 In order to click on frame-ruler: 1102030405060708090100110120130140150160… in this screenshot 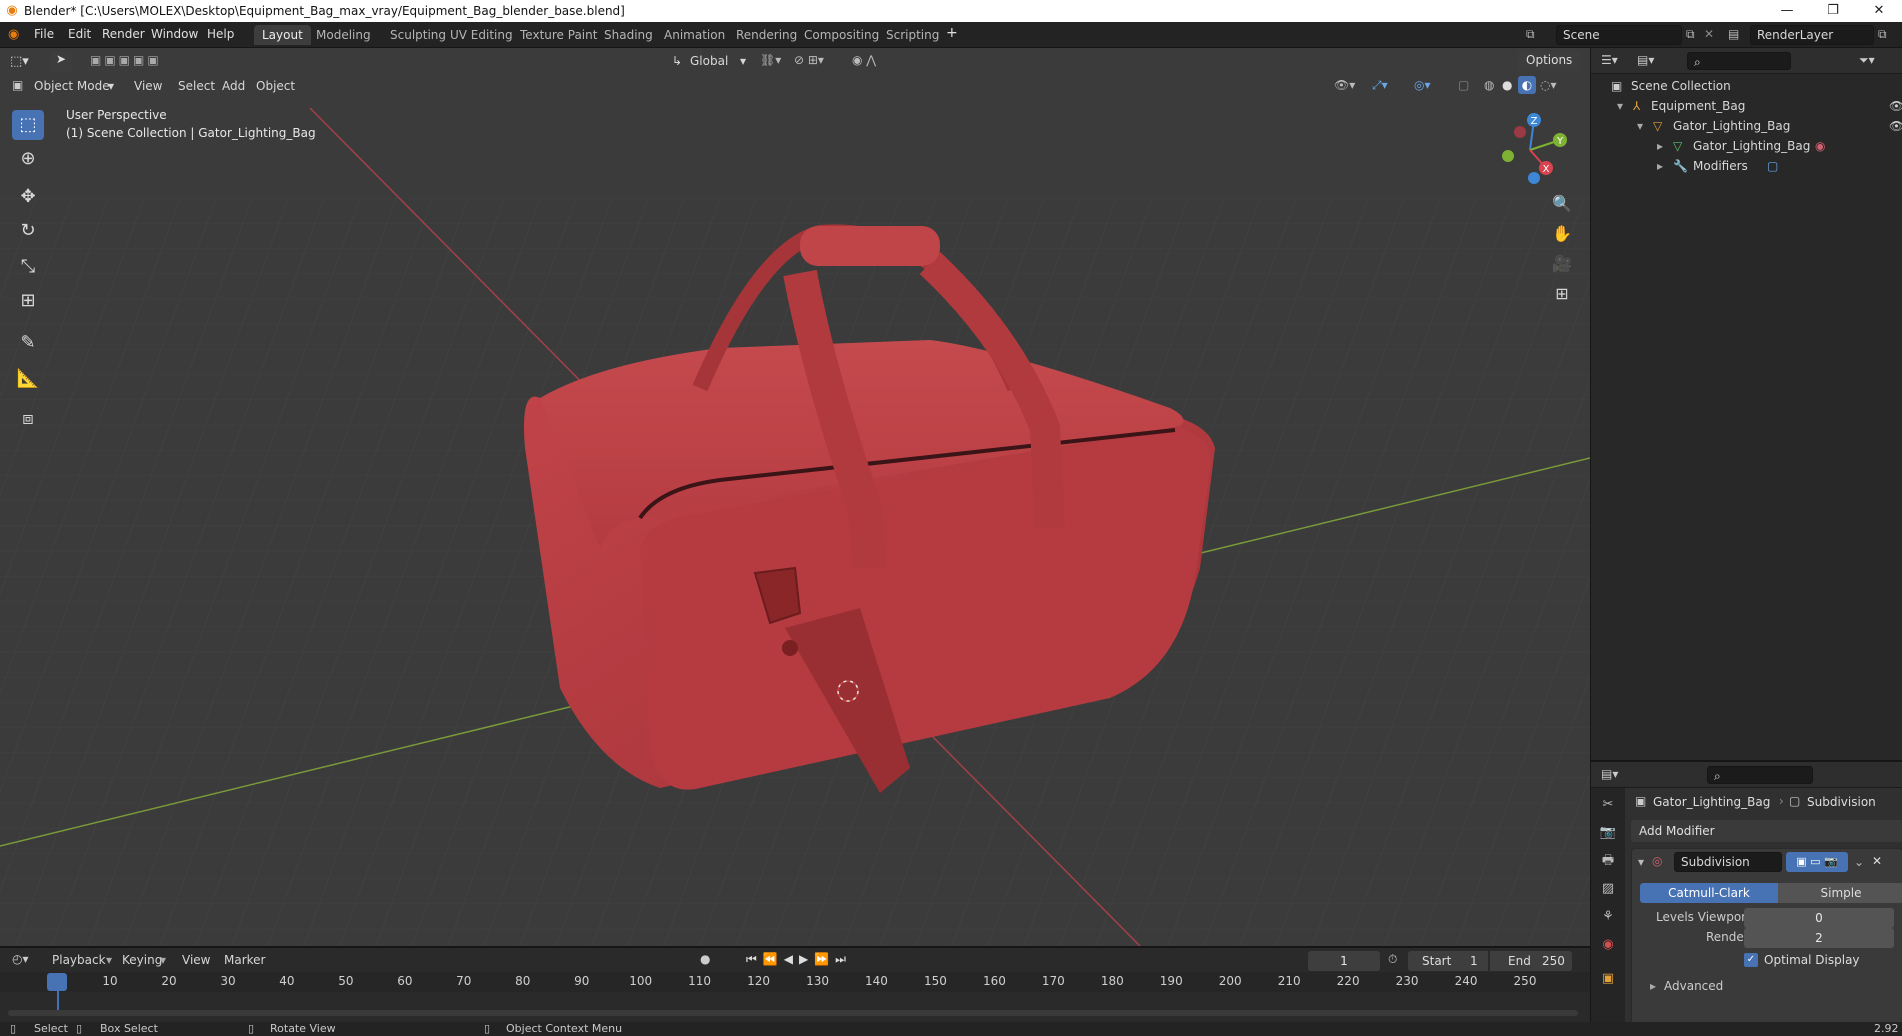, I will do `click(795, 982)`.